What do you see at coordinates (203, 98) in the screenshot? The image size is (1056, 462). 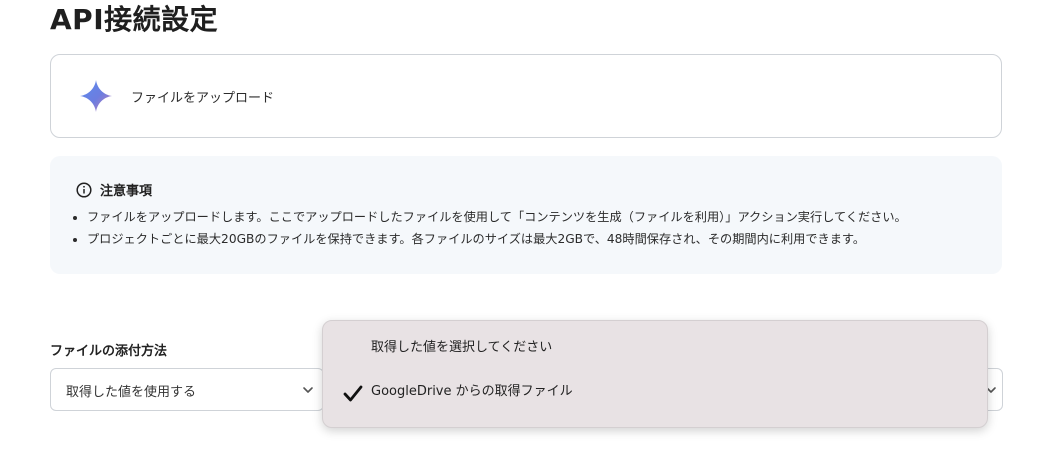 I see `upload-action-label: ファイルをアップロード` at bounding box center [203, 98].